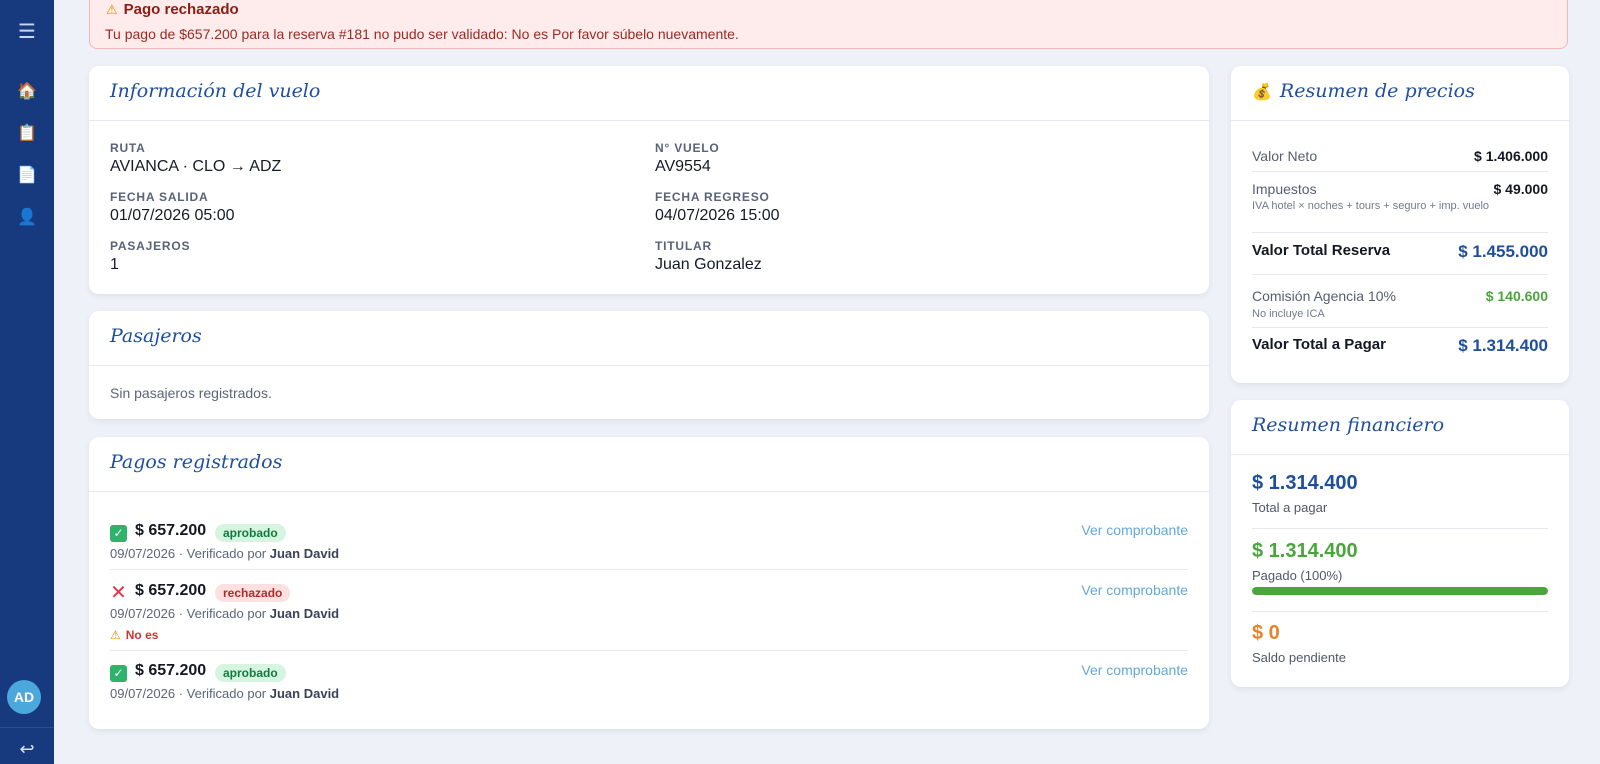  Describe the element at coordinates (27, 92) in the screenshot. I see `home-icon: 🏠` at that location.